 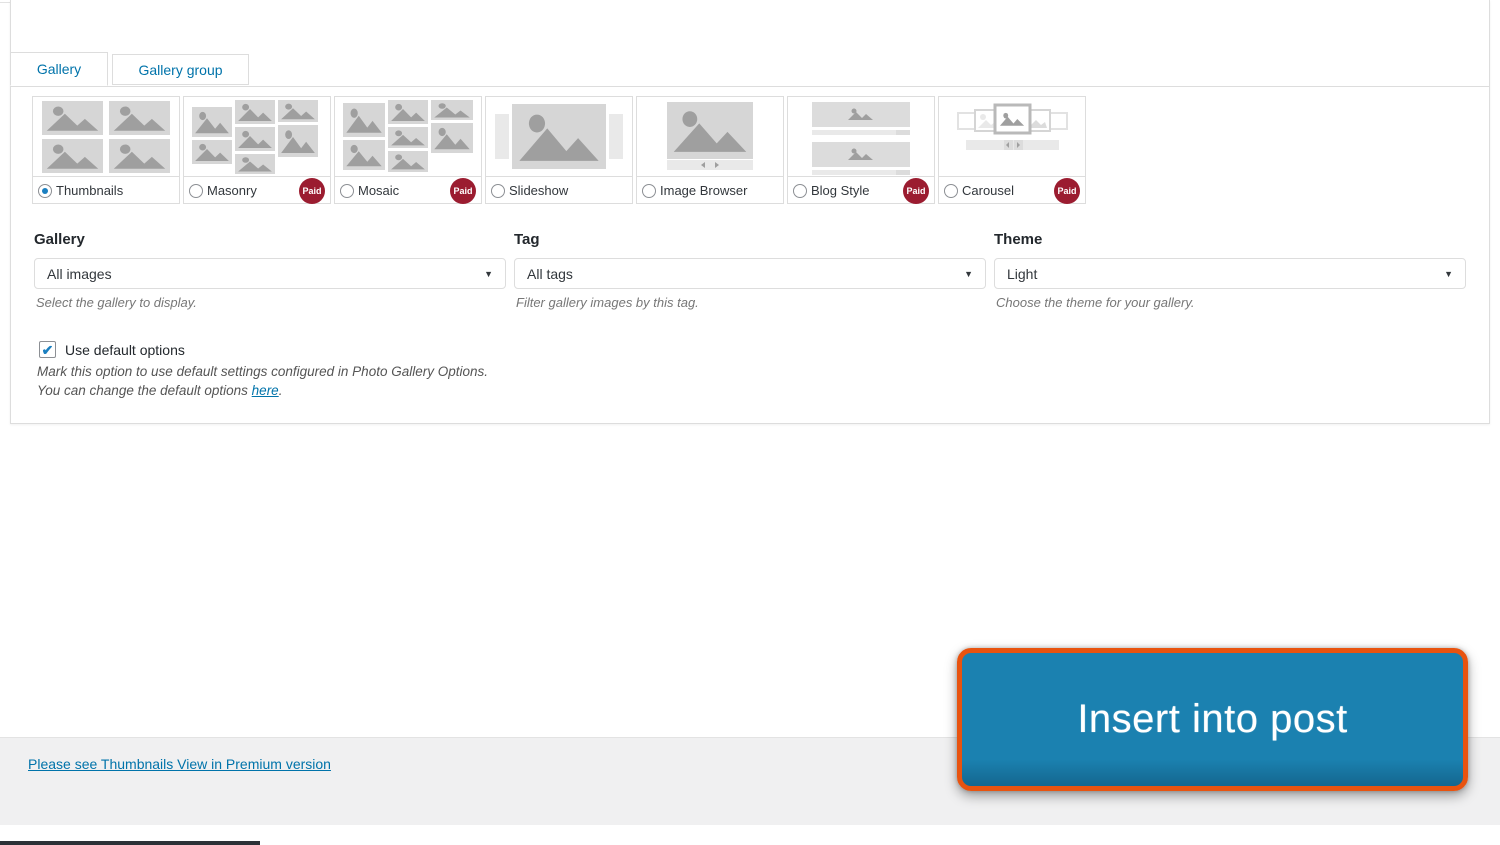 I want to click on tag-field-caption: Filter gallery images by this tag., so click(x=607, y=302).